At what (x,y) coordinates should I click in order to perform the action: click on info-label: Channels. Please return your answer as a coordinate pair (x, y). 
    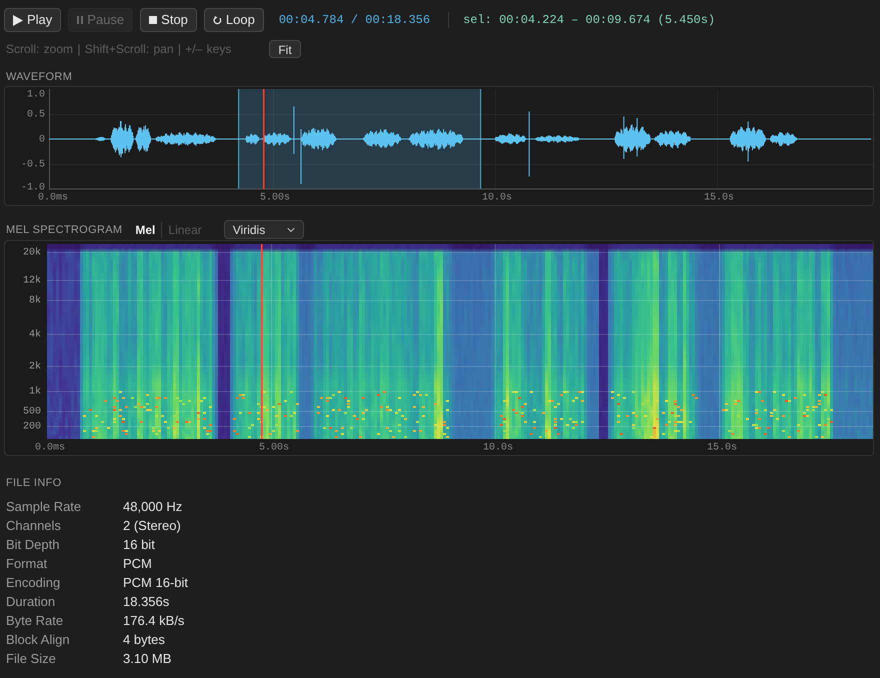
    Looking at the image, I should click on (33, 526).